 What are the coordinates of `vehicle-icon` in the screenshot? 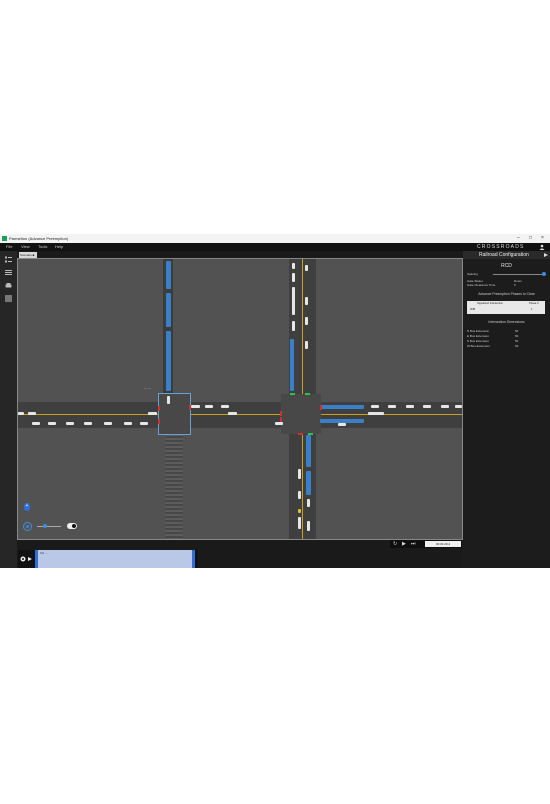 It's located at (8, 285).